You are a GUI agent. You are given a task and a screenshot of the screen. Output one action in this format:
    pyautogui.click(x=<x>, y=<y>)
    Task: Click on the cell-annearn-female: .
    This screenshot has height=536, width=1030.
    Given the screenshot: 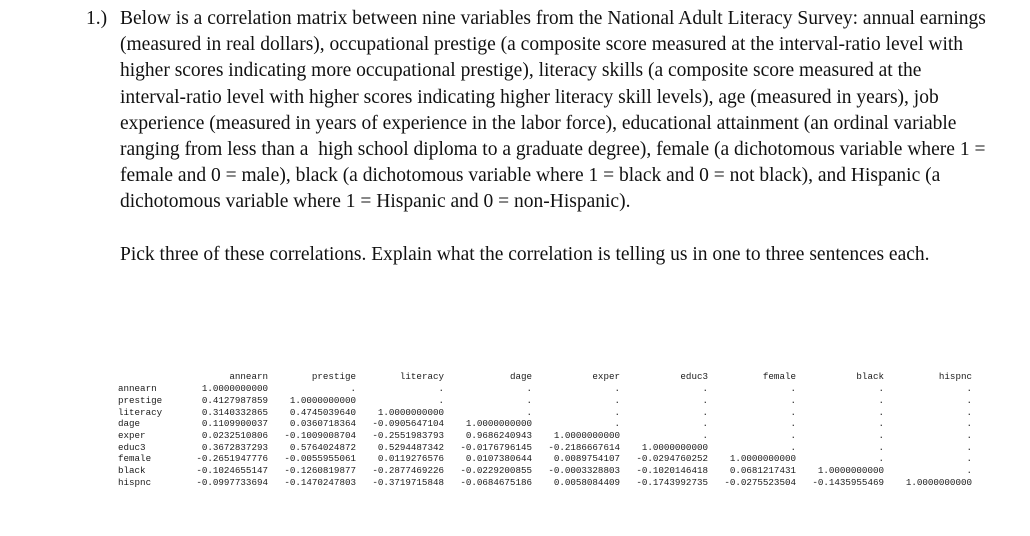 What is the action you would take?
    pyautogui.click(x=793, y=389)
    